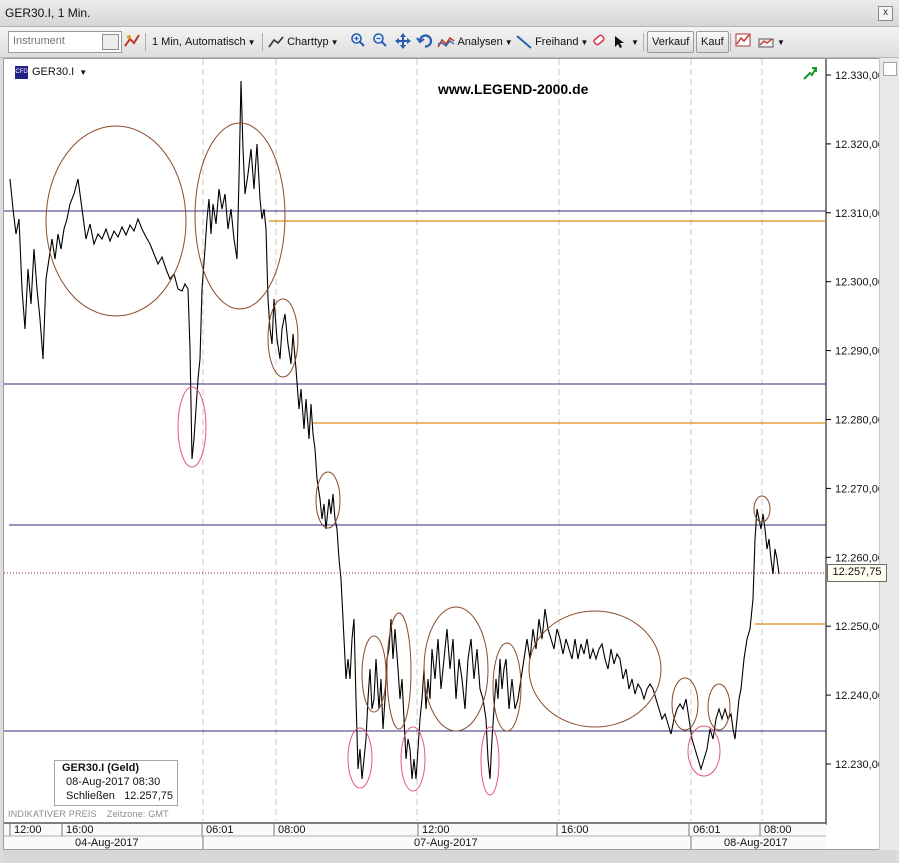  Describe the element at coordinates (859, 214) in the screenshot. I see `price-tick-label: 12.310,00` at that location.